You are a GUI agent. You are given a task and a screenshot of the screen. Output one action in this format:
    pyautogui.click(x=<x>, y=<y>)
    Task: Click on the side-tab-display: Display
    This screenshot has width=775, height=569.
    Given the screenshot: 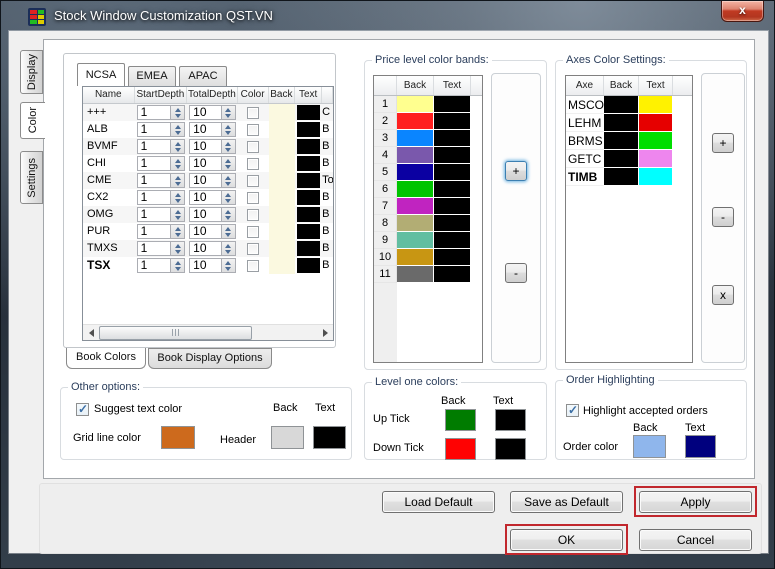 What is the action you would take?
    pyautogui.click(x=31, y=72)
    